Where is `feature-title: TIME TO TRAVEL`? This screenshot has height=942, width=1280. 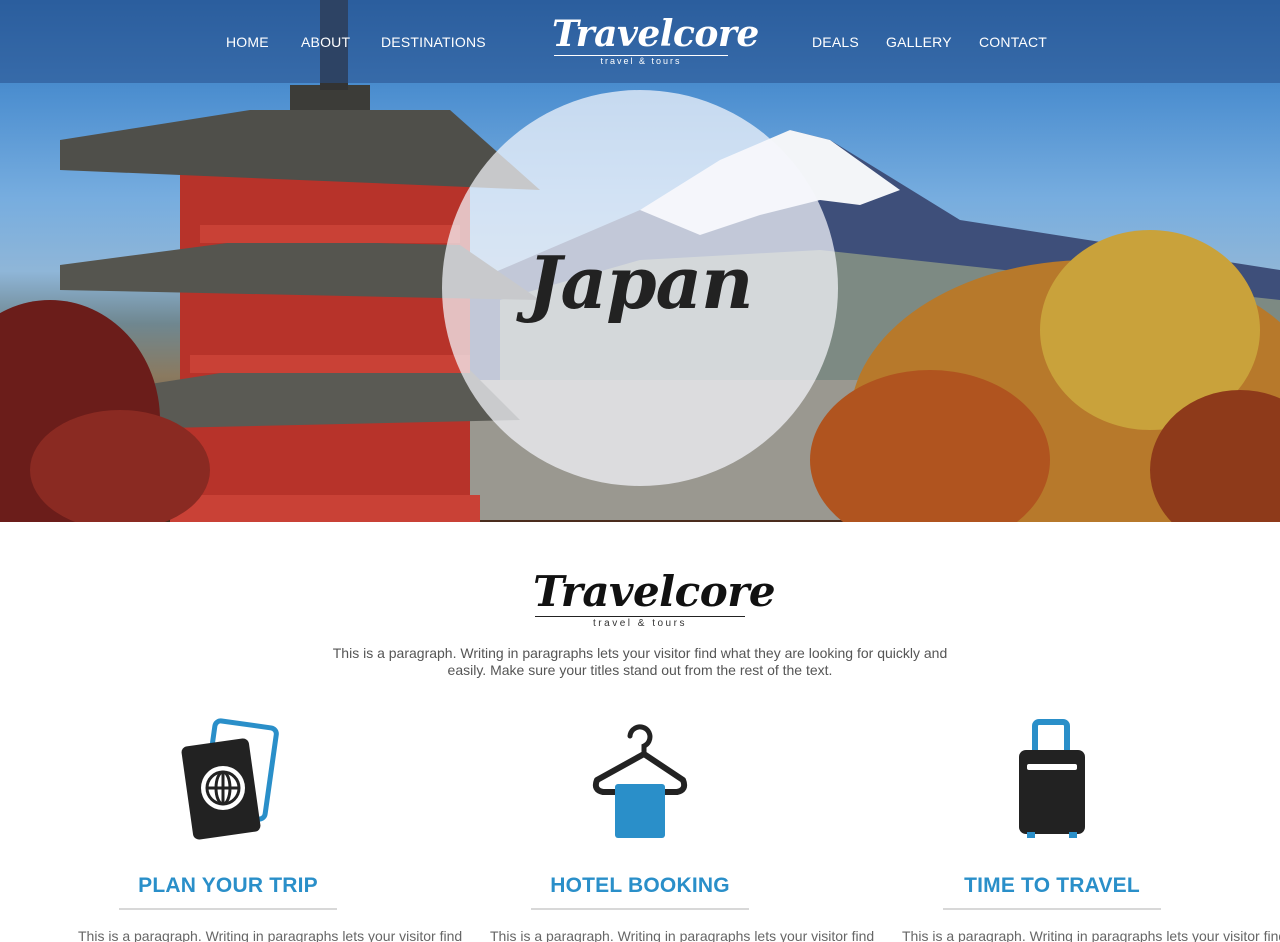 feature-title: TIME TO TRAVEL is located at coordinates (1052, 885).